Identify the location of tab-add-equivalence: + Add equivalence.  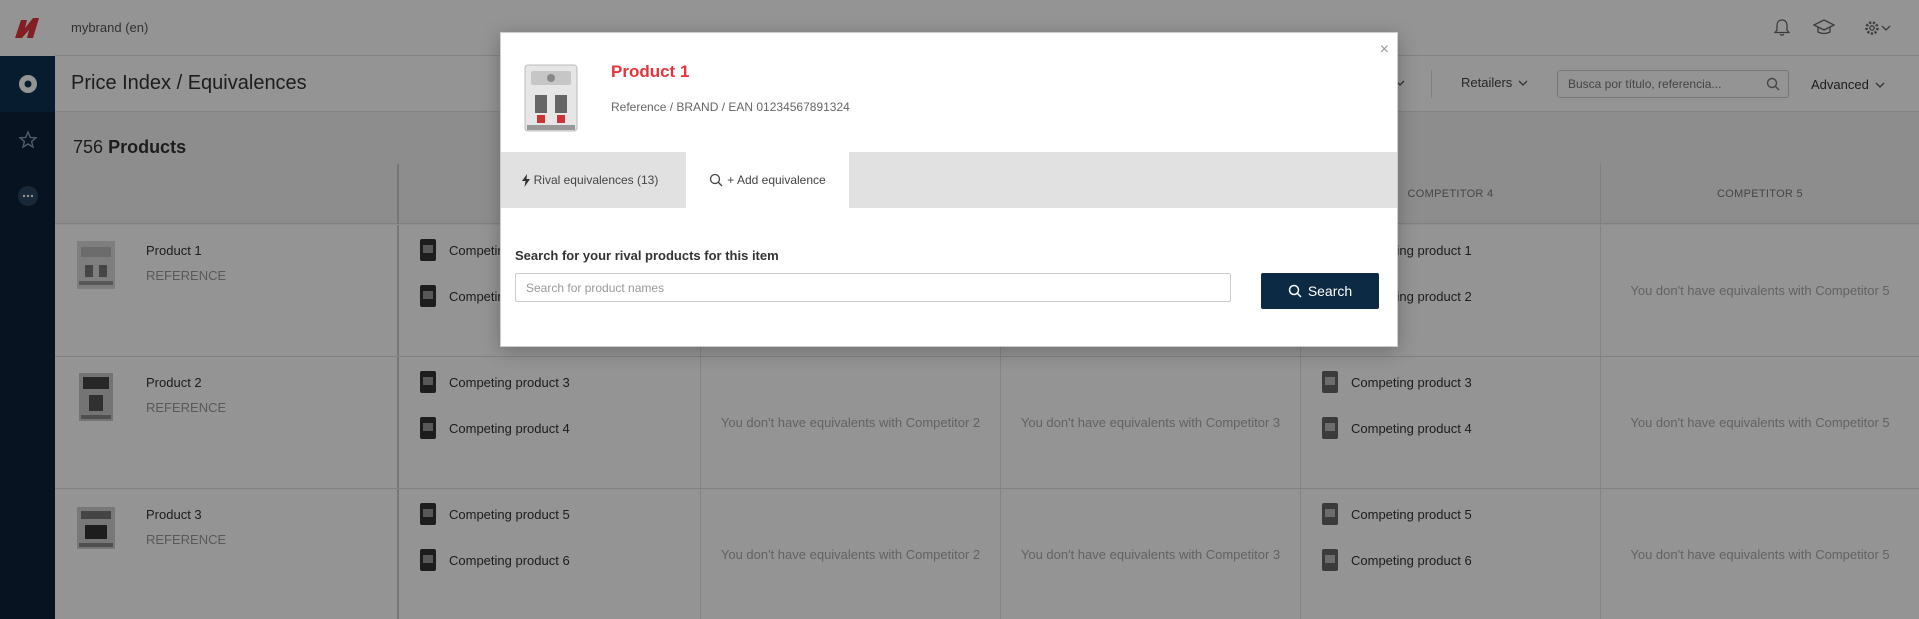
(767, 180).